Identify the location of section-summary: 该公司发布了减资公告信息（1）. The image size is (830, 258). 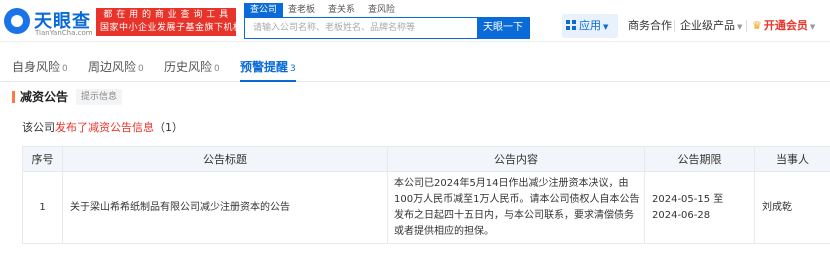
(102, 127).